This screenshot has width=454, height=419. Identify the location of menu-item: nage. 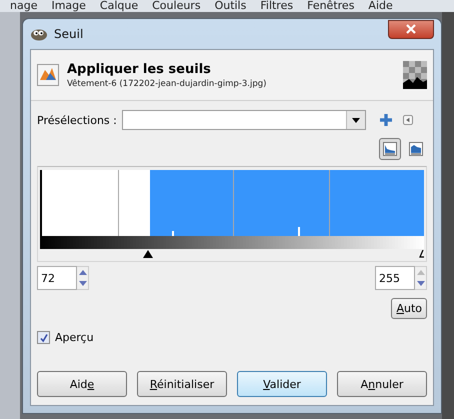
(24, 6).